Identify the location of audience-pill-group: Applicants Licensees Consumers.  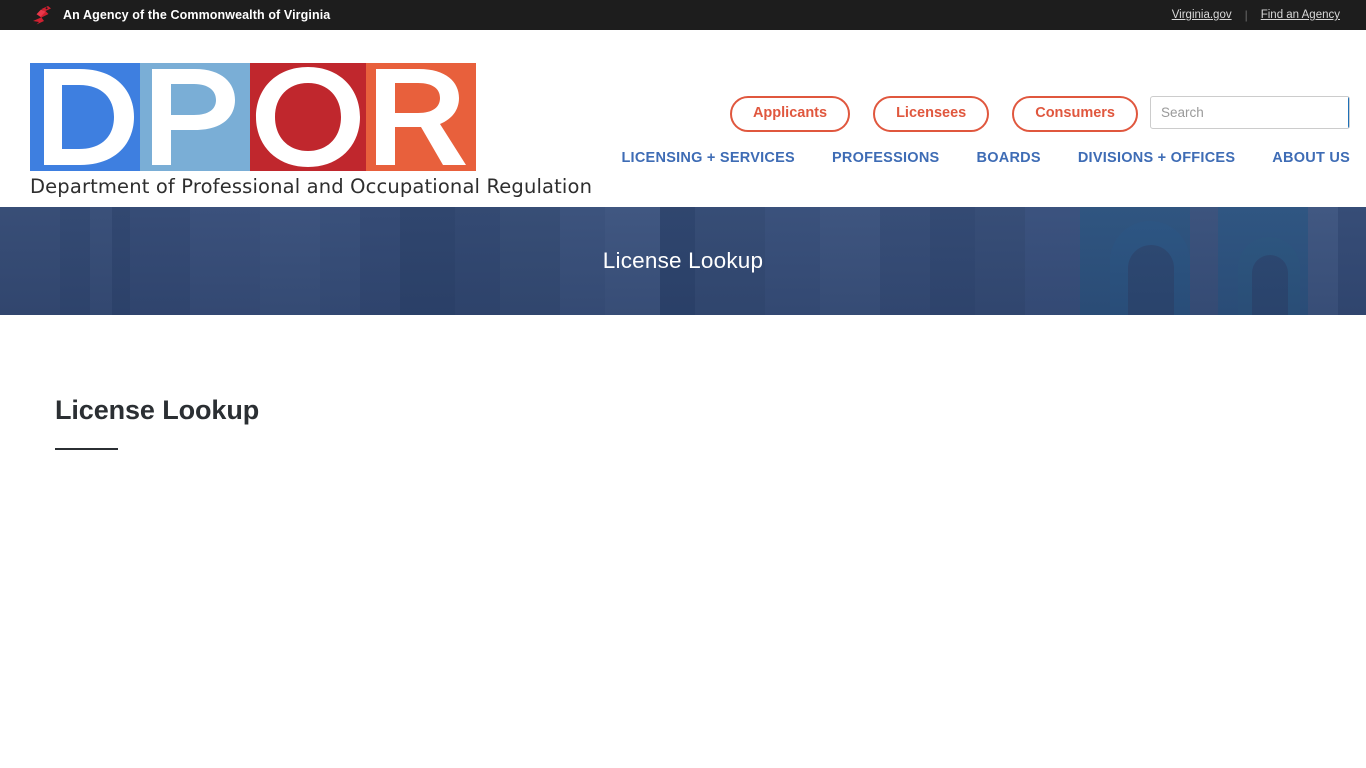
(933, 114).